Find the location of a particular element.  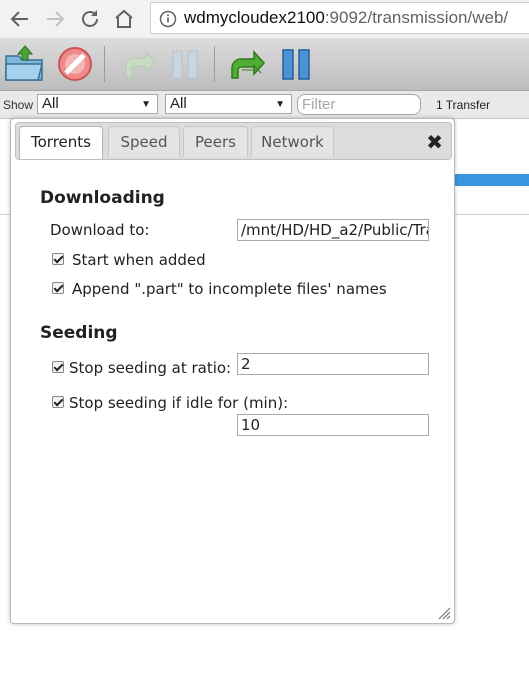

preferences-tabbar: Torrents Speed Peers Network ✖ is located at coordinates (233, 141).